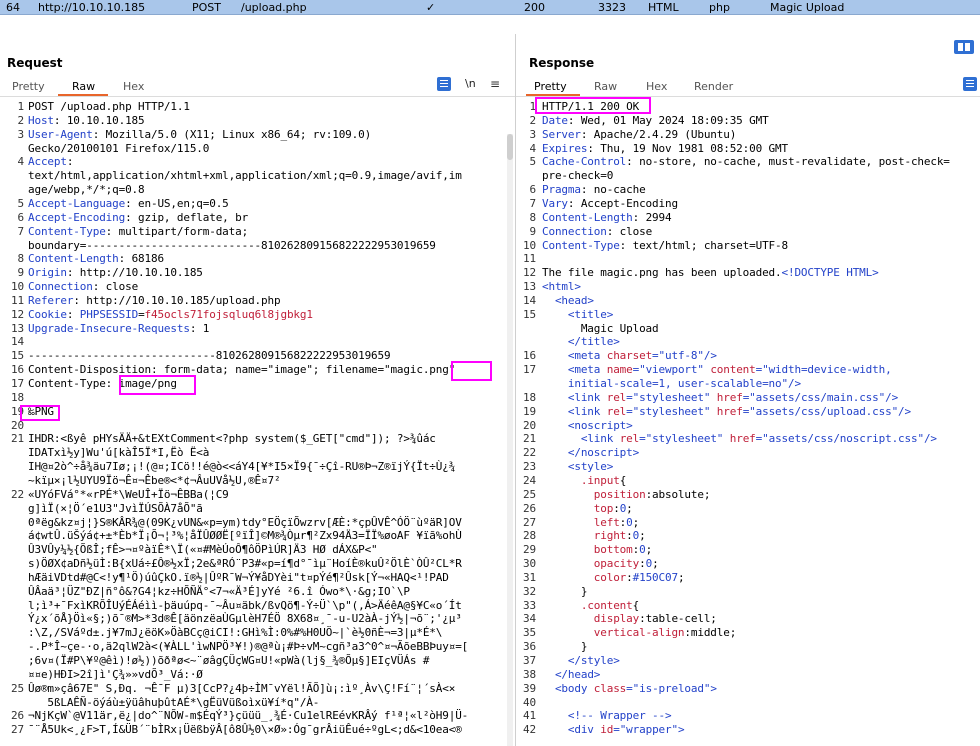 The height and width of the screenshot is (746, 980). I want to click on response-pretty-print-icon, so click(970, 84).